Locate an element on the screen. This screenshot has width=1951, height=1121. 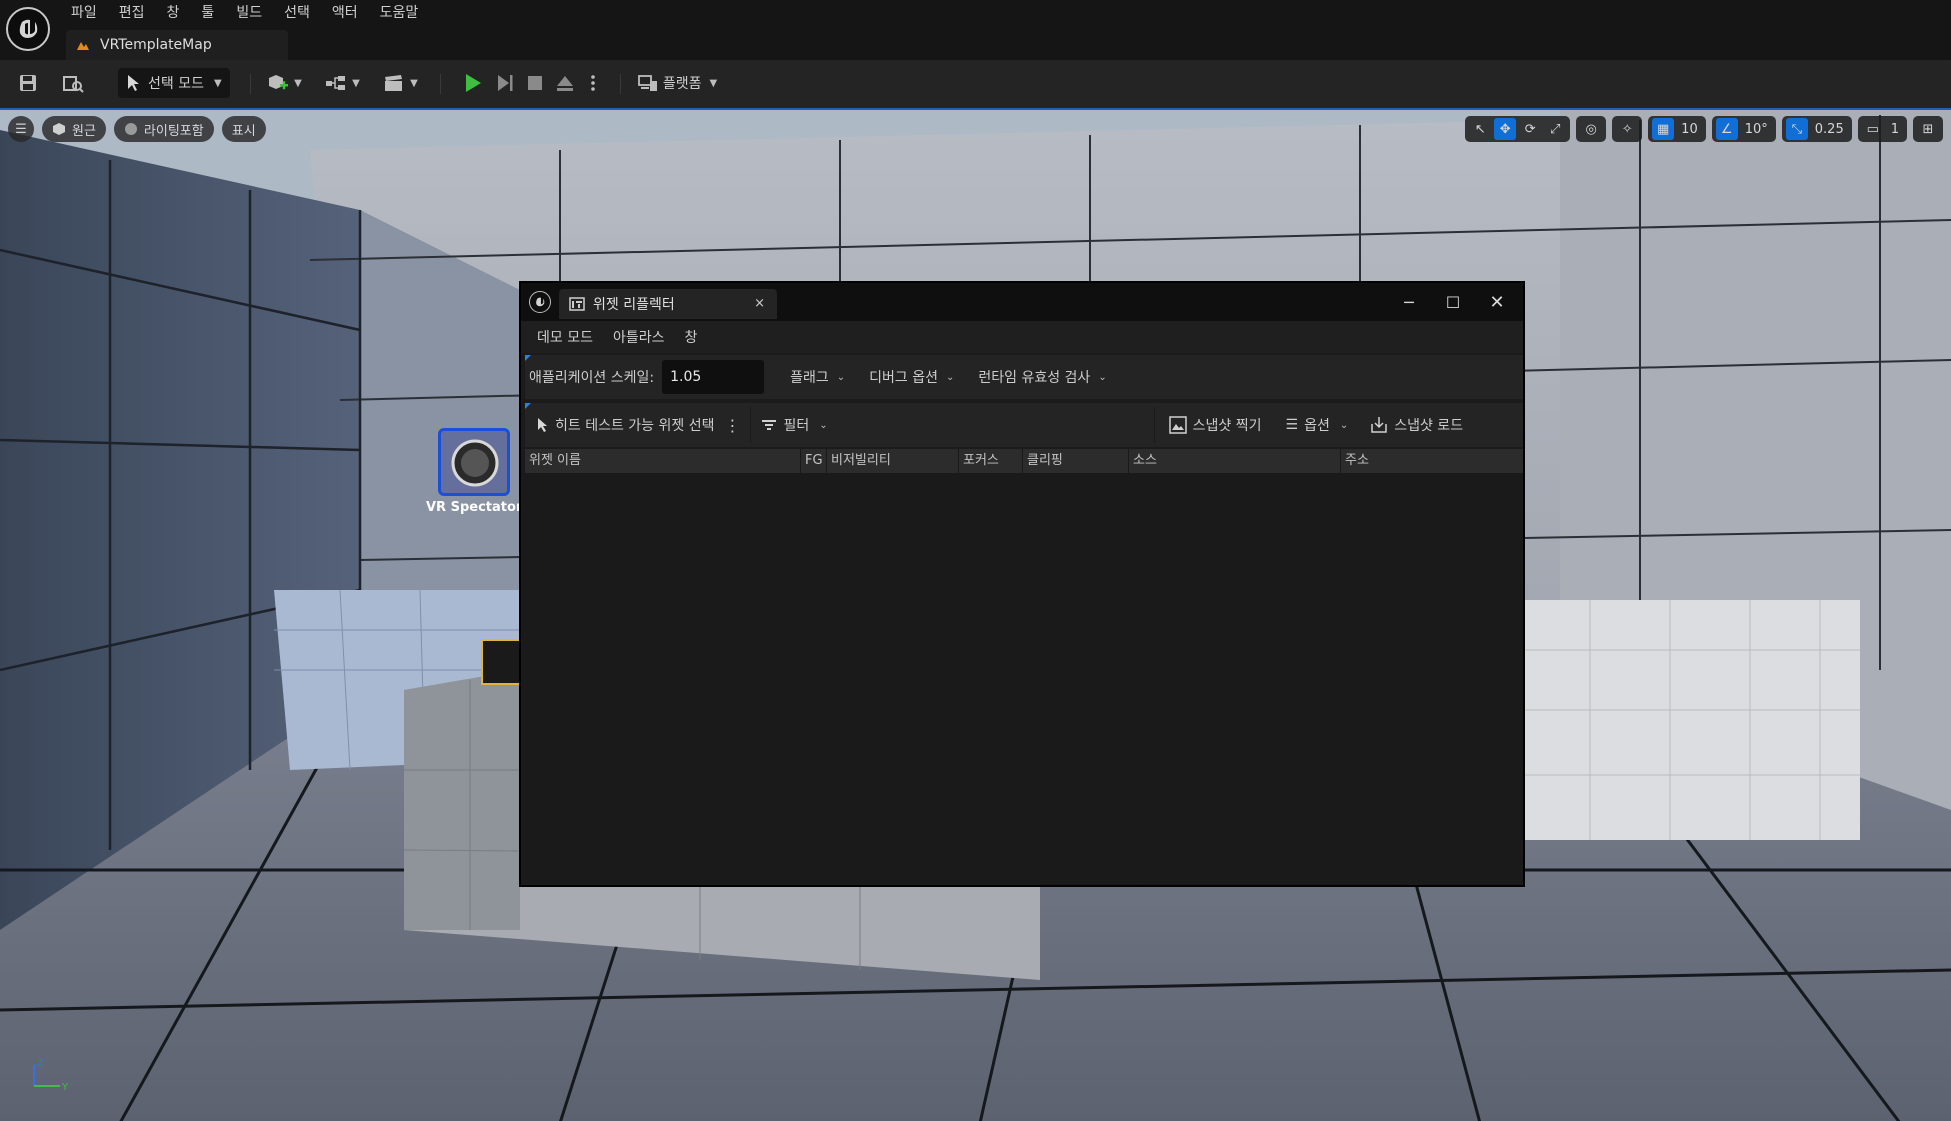
filter-dropdown: 필터 ⌄ is located at coordinates (794, 425).